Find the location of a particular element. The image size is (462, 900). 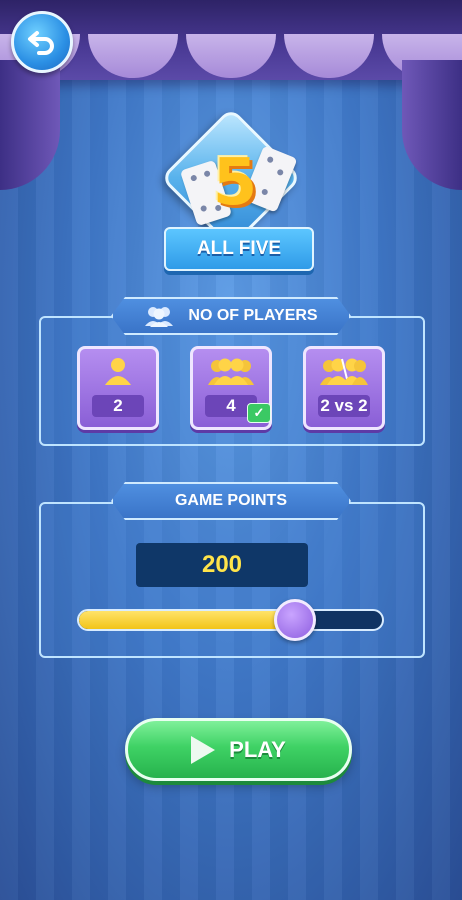

players-option-2vs2: 2 vs 2 is located at coordinates (344, 388).